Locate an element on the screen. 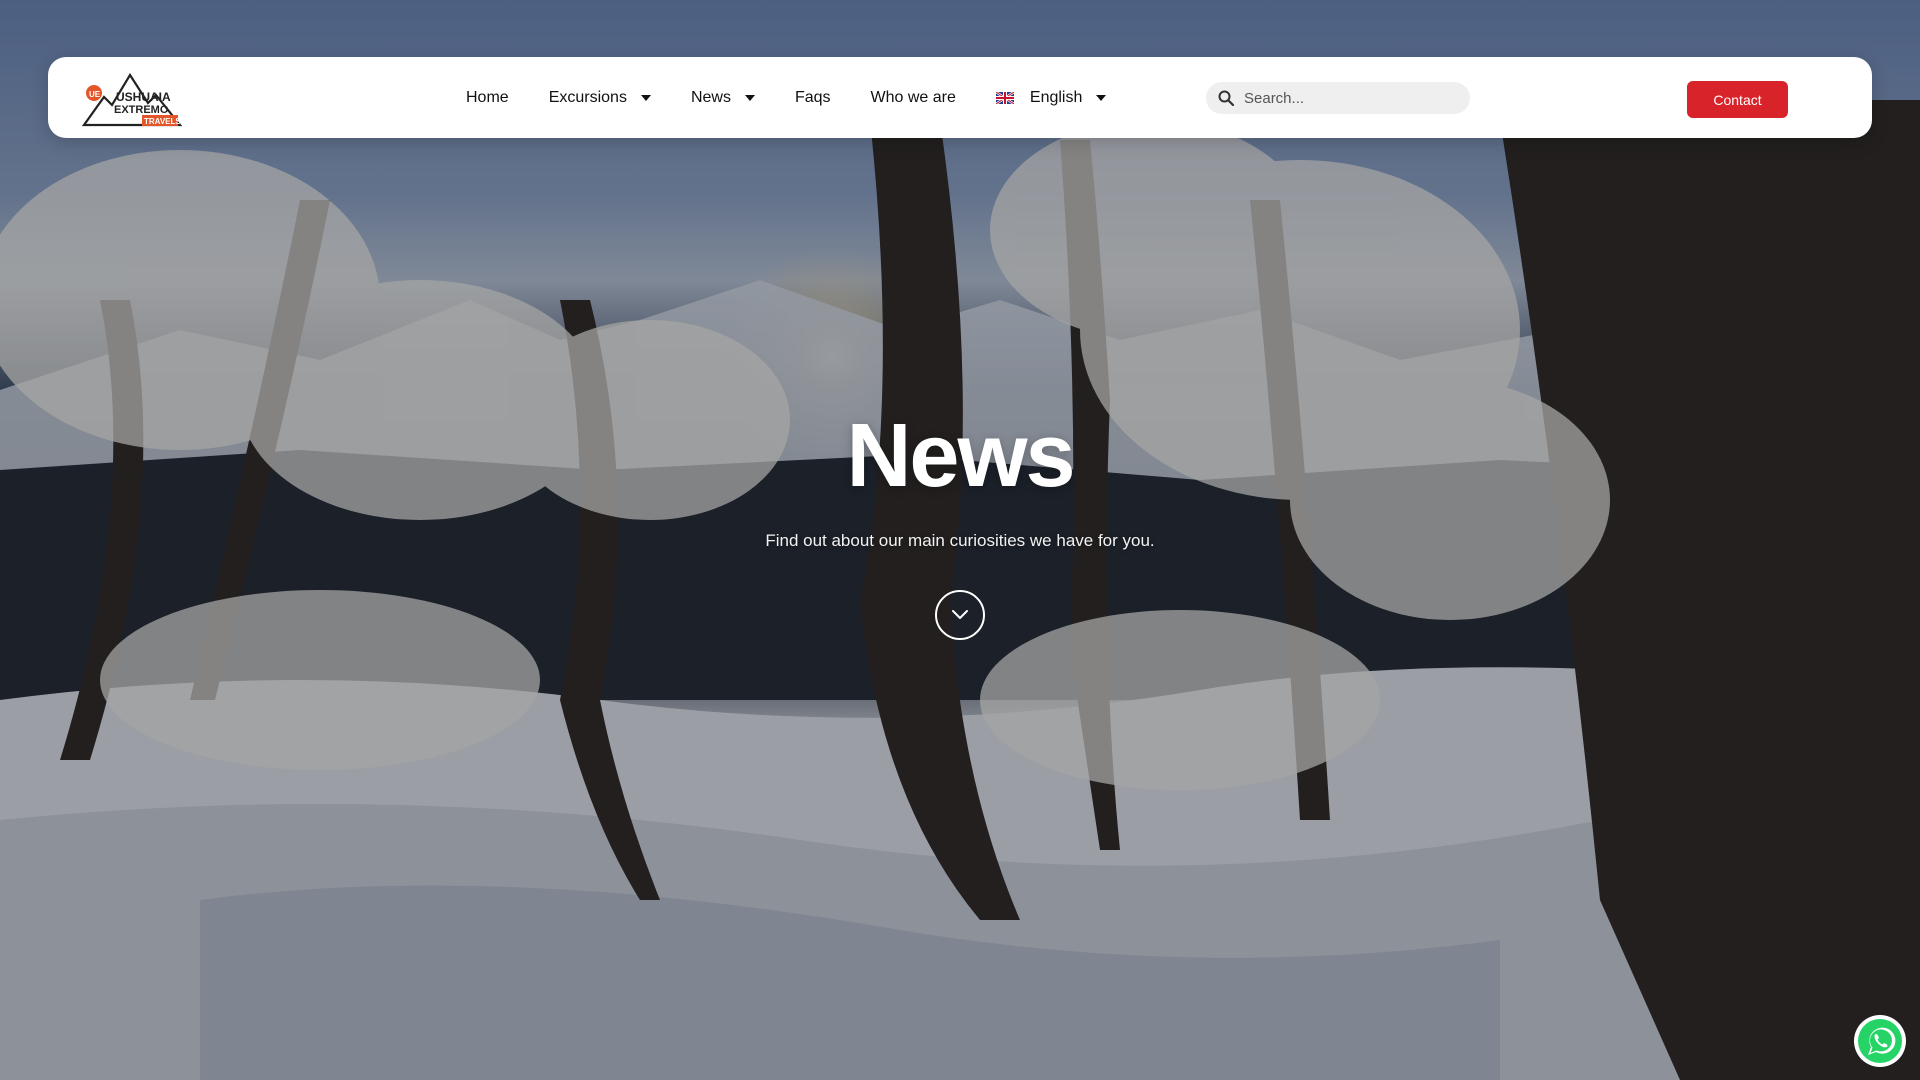 This screenshot has height=1080, width=1920. nav-excursions: Excursions is located at coordinates (600, 98).